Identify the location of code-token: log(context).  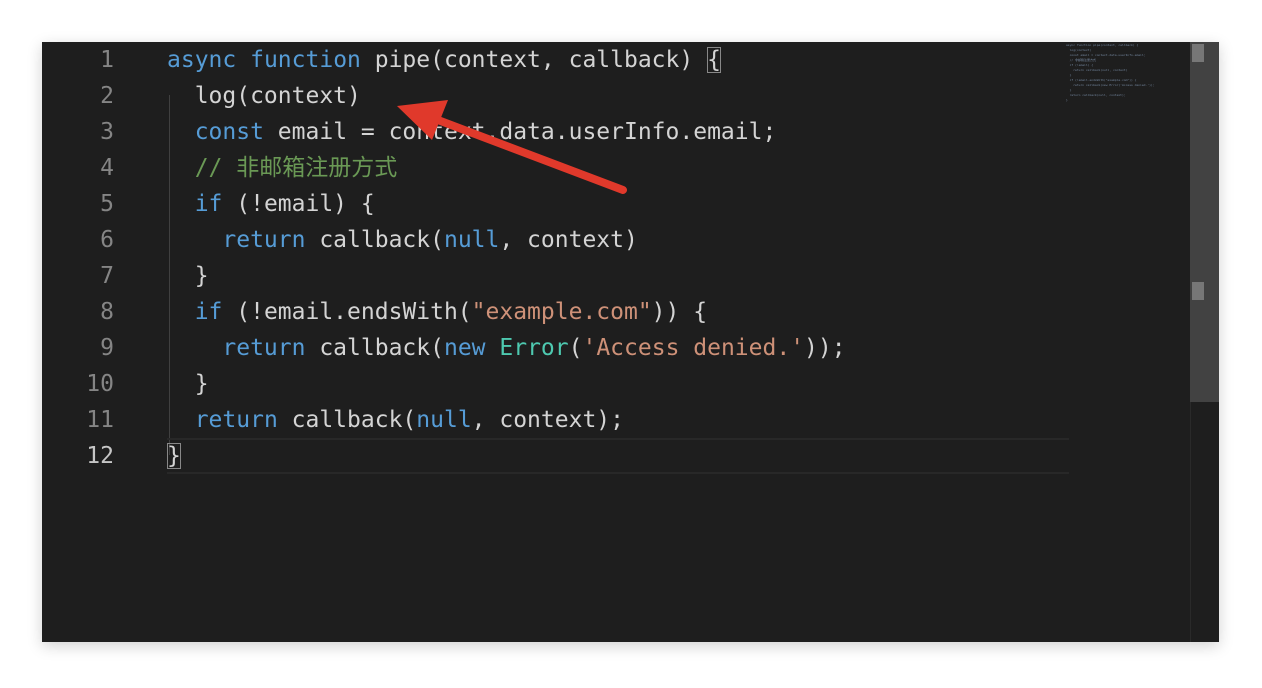
(264, 96).